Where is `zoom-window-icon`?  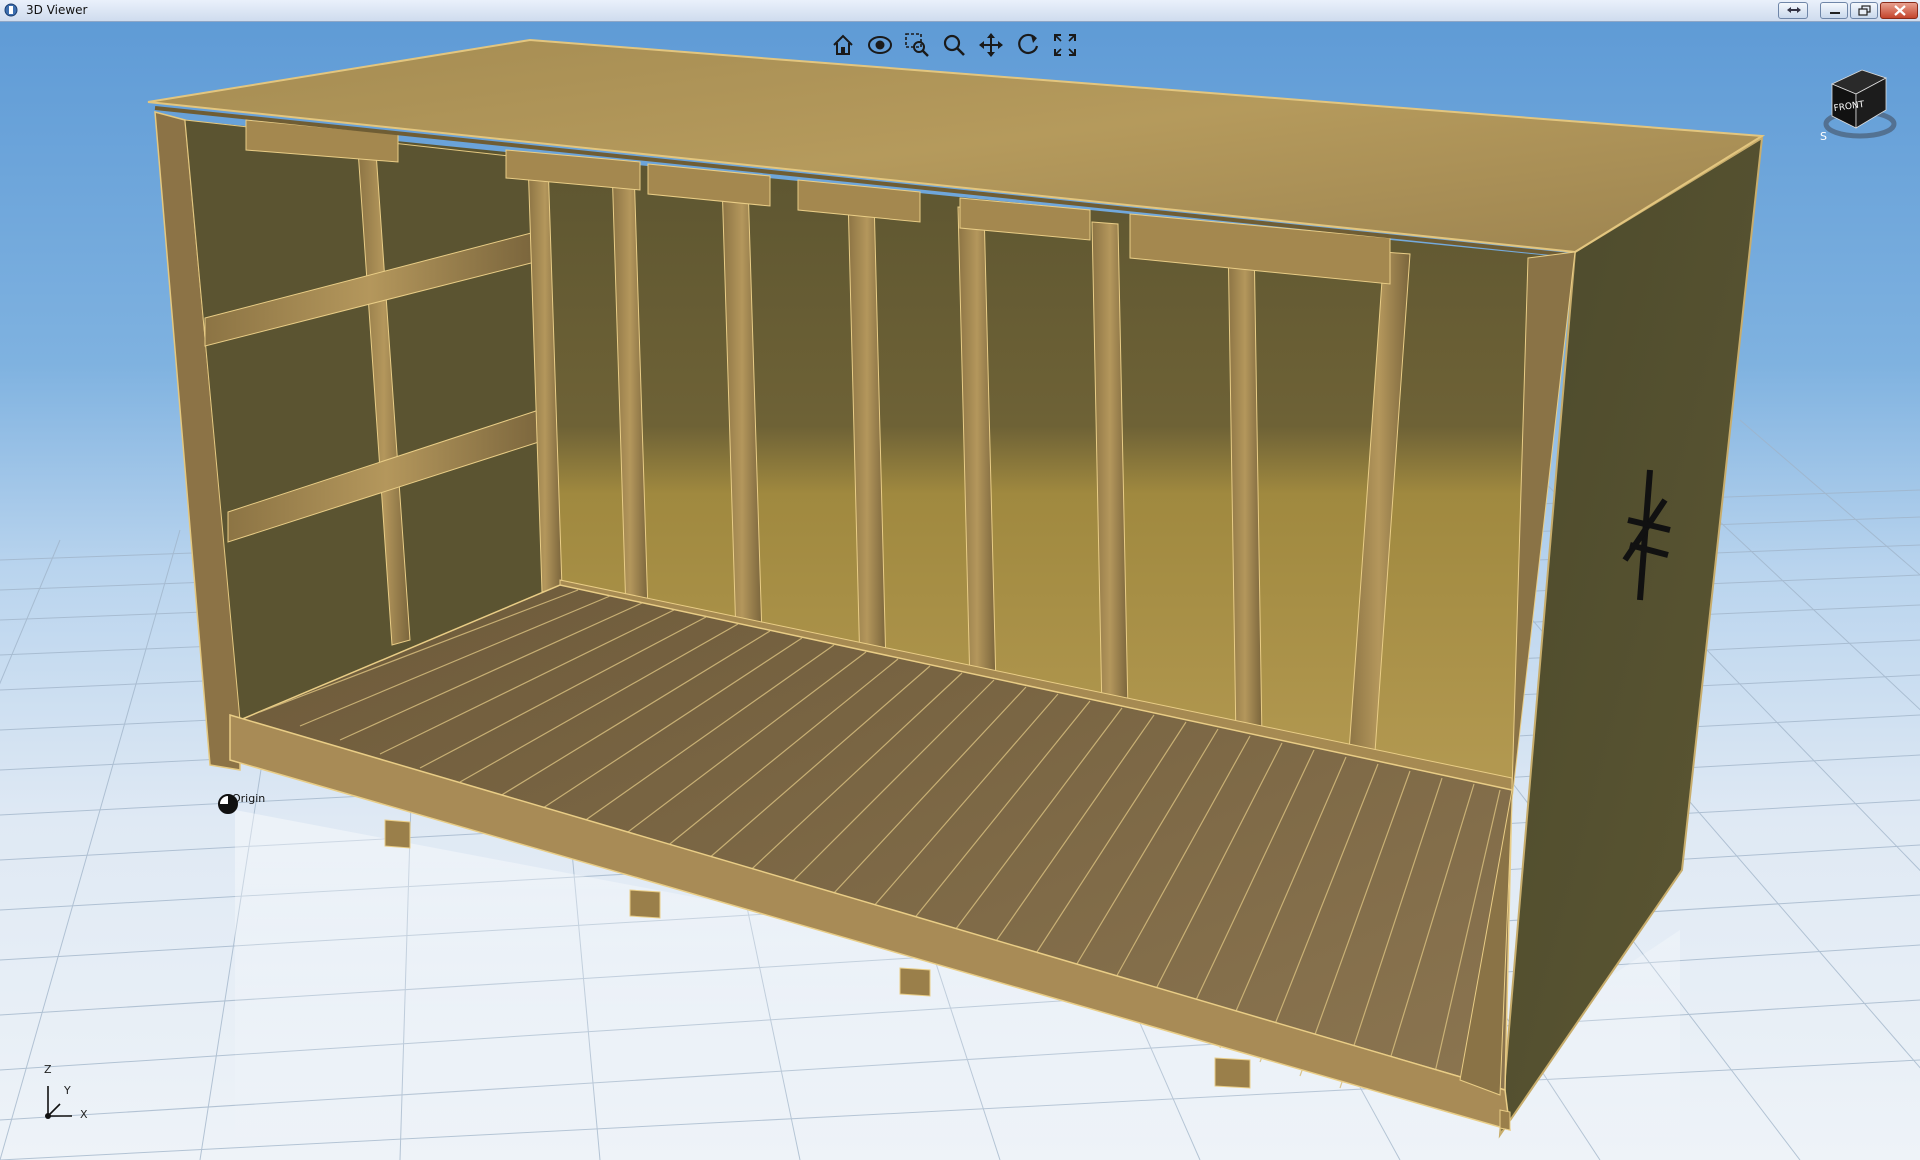 zoom-window-icon is located at coordinates (917, 45).